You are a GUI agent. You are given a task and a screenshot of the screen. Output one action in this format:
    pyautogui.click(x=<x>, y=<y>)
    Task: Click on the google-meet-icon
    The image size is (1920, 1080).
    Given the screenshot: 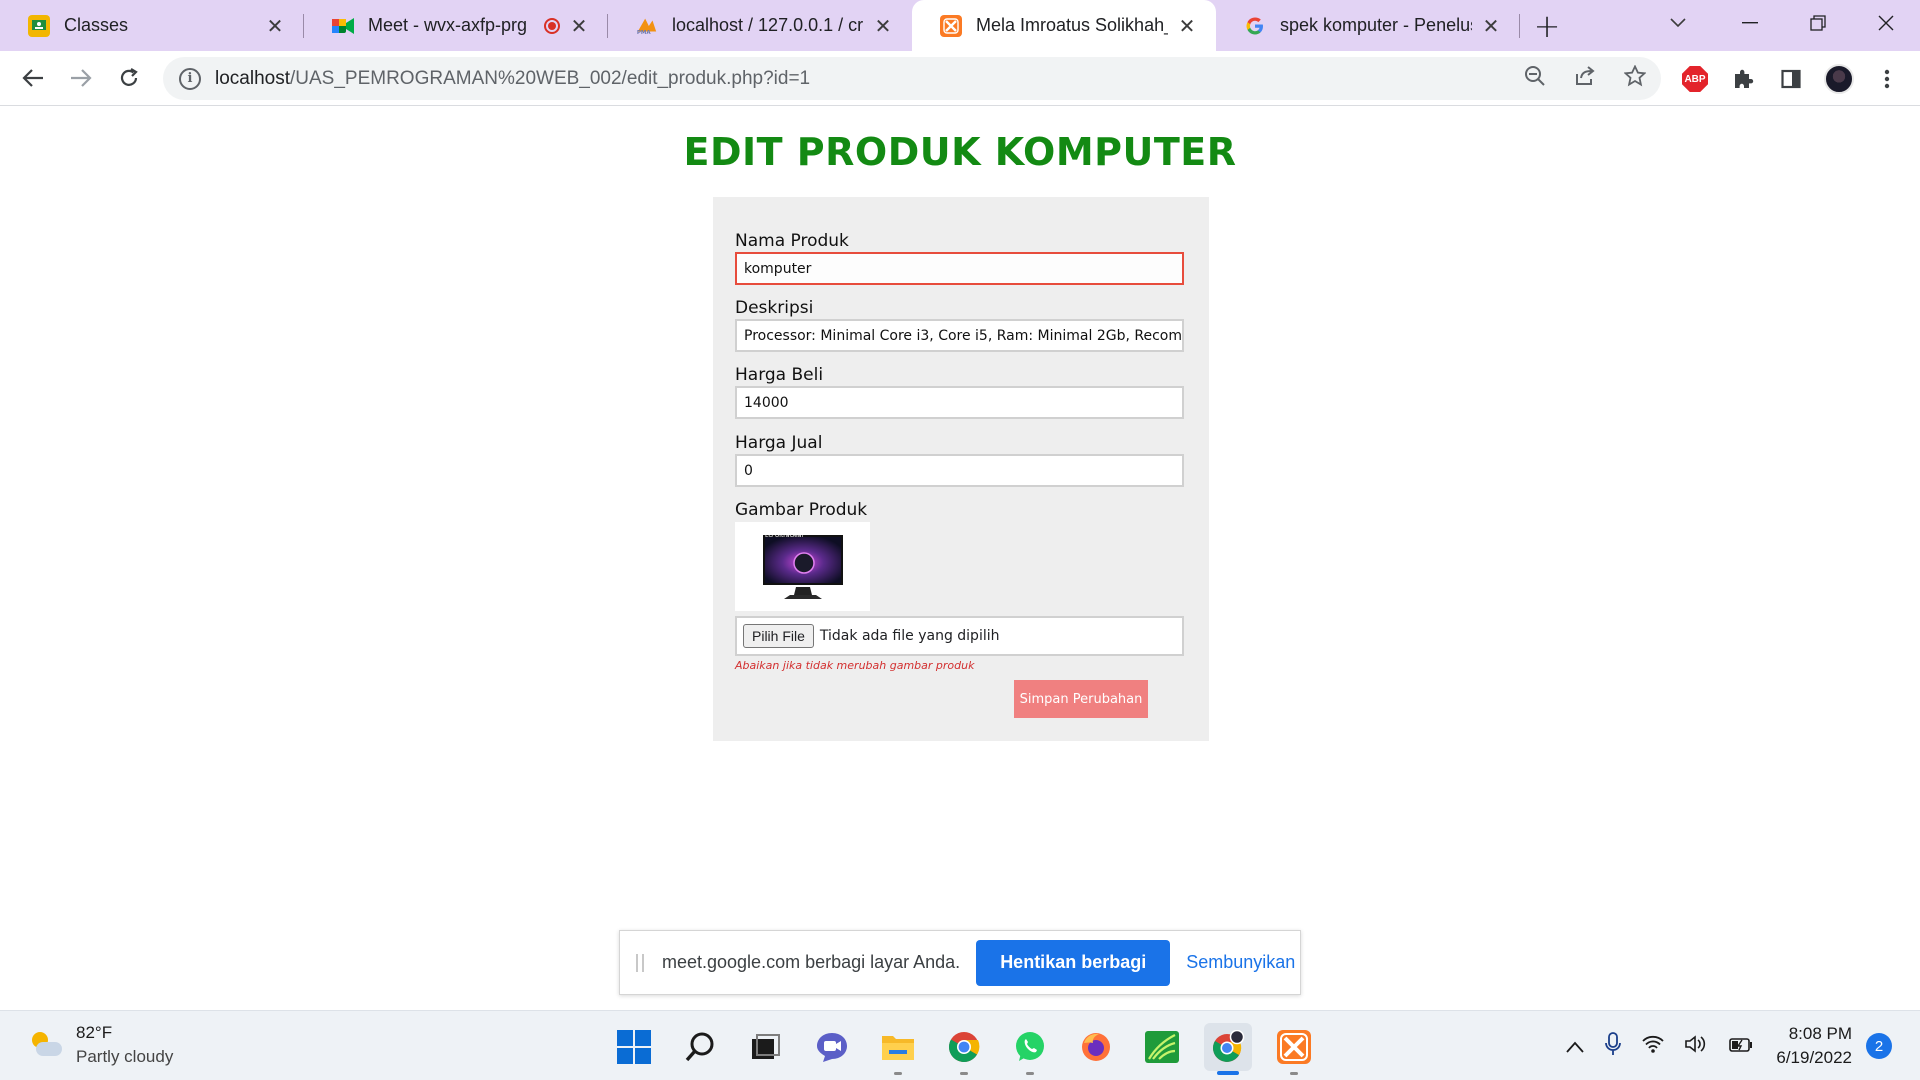 What is the action you would take?
    pyautogui.click(x=343, y=26)
    